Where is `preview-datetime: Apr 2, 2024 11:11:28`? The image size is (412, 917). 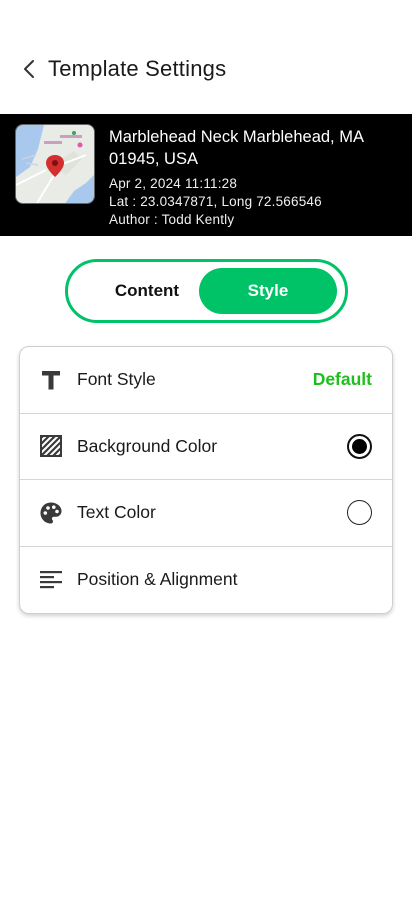
preview-datetime: Apr 2, 2024 11:11:28 is located at coordinates (173, 183).